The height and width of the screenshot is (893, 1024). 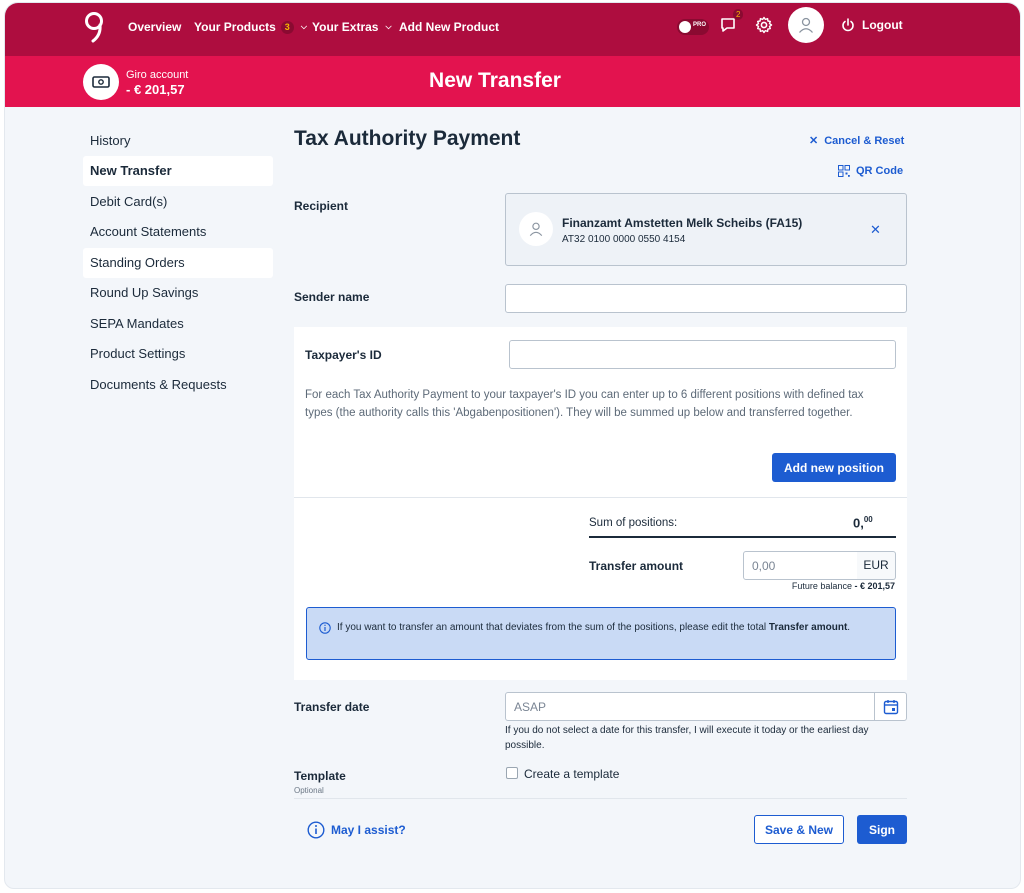 I want to click on gear-icon, so click(x=764, y=25).